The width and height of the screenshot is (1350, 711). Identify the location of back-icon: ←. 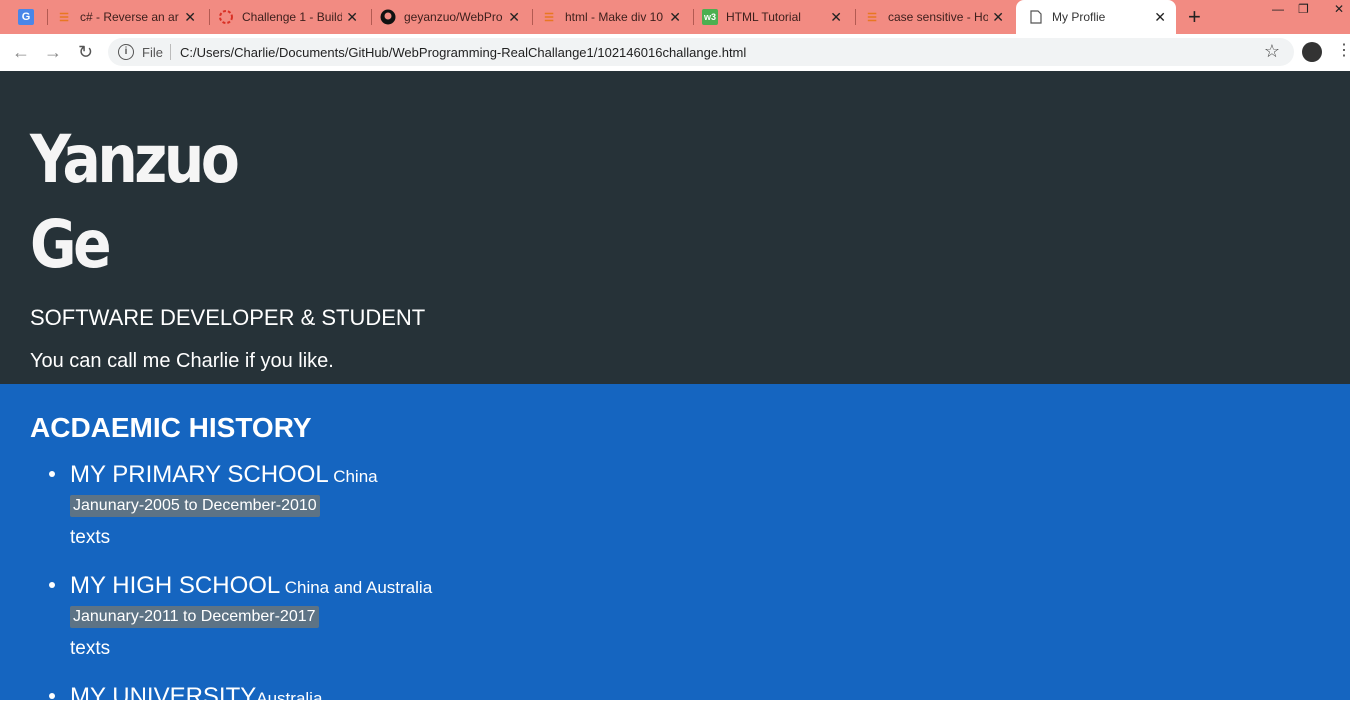
(21, 52).